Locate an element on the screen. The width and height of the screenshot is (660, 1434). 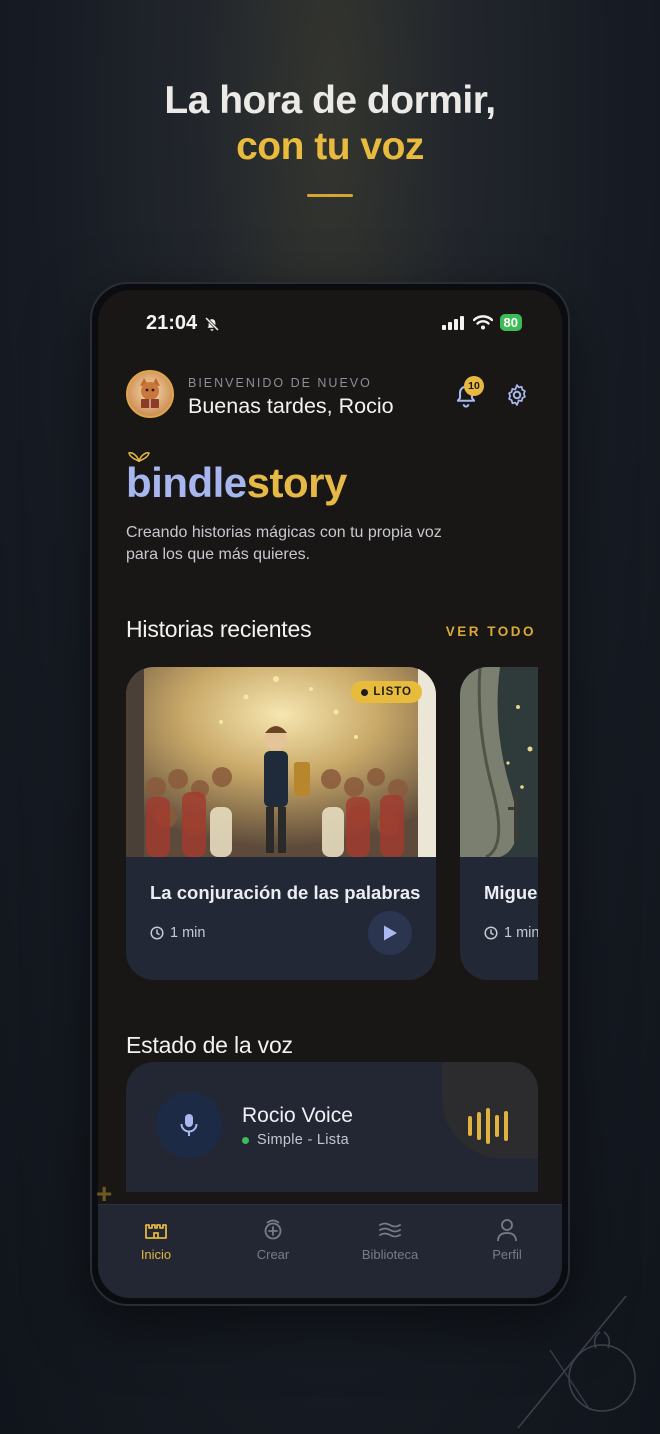
avatar is located at coordinates (150, 394).